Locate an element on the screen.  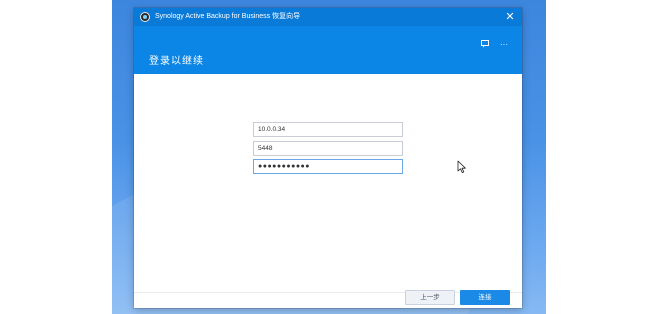
wizard-header: ··· 登录以继续 is located at coordinates (328, 50).